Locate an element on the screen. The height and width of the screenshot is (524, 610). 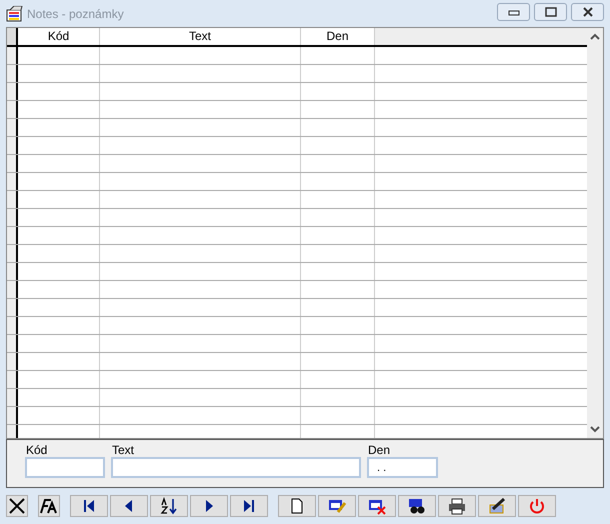
find-button is located at coordinates (417, 506).